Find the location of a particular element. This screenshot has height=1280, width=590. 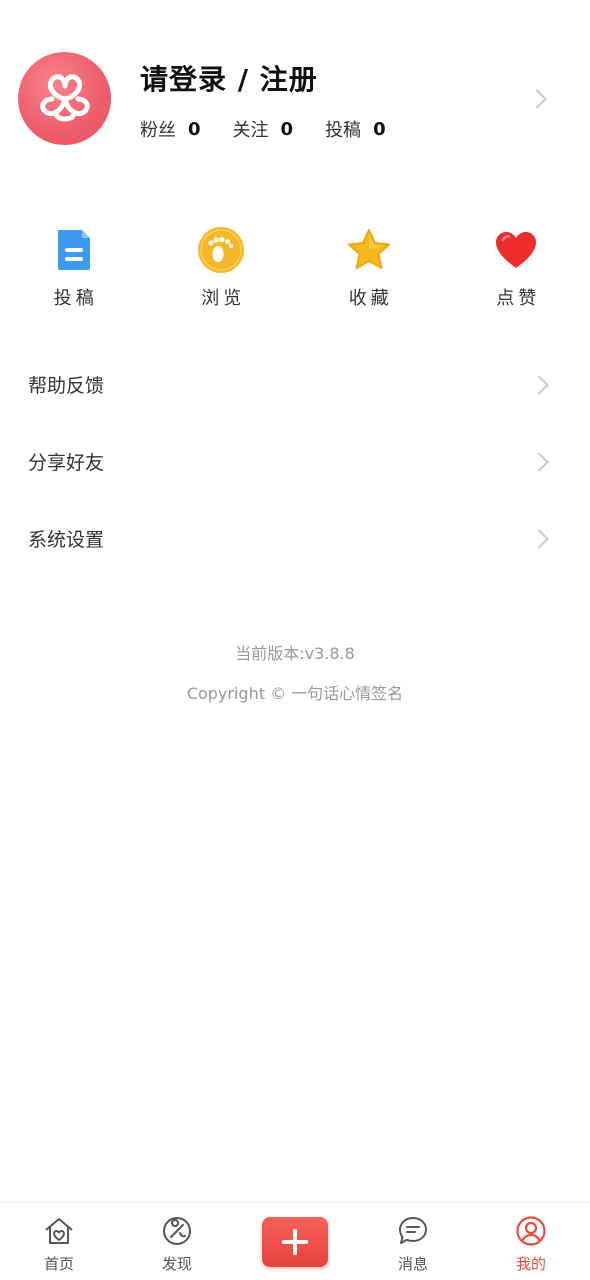

tab-messages: 消息 is located at coordinates (413, 1241).